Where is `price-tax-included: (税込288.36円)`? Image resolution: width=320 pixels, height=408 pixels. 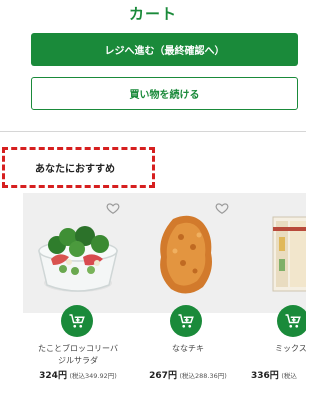
price-tax-included: (税込288.36円) is located at coordinates (203, 376).